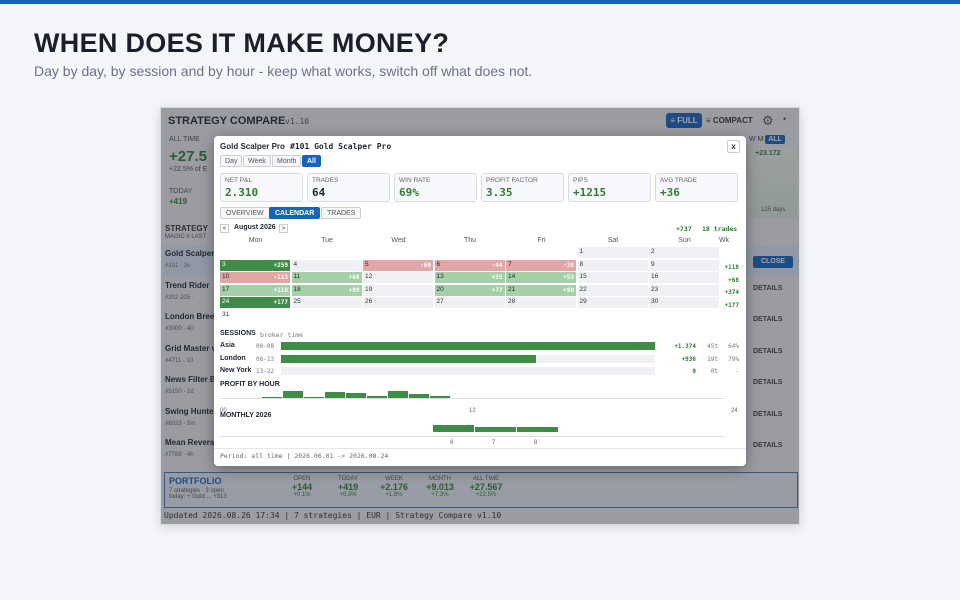 Image resolution: width=960 pixels, height=600 pixels. Describe the element at coordinates (367, 264) in the screenshot. I see `day-number: 5` at that location.